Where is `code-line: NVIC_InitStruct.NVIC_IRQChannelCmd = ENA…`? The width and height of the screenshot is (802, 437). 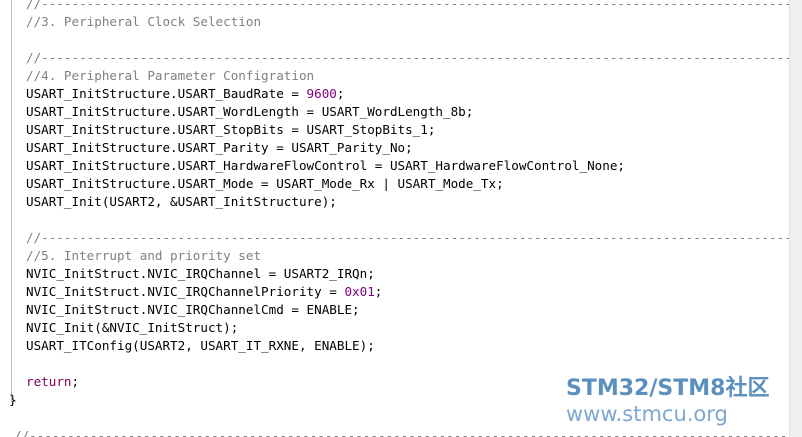
code-line: NVIC_InitStruct.NVIC_IRQChannelCmd = ENA… is located at coordinates (193, 309).